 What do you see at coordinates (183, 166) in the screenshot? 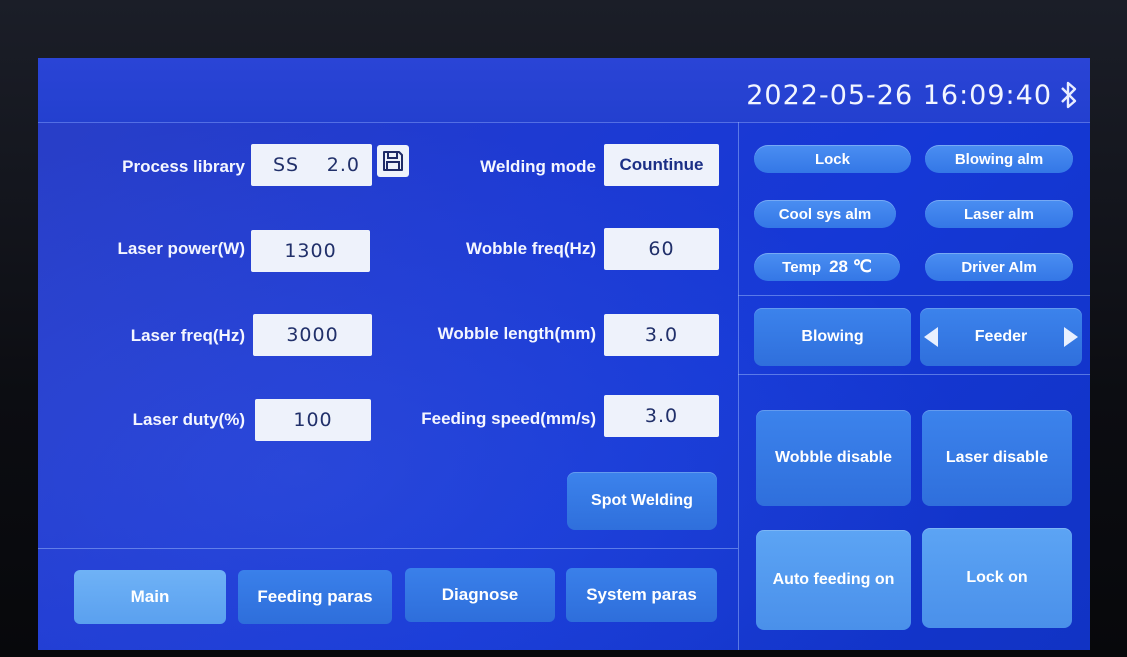
I see `process-library-label: Process library` at bounding box center [183, 166].